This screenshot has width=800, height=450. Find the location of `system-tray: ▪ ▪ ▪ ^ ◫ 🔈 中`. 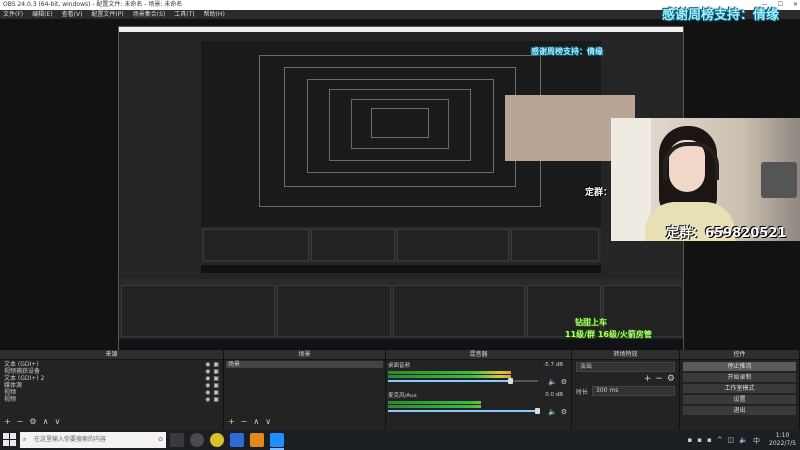

system-tray: ▪ ▪ ▪ ^ ◫ 🔈 中 is located at coordinates (724, 441).